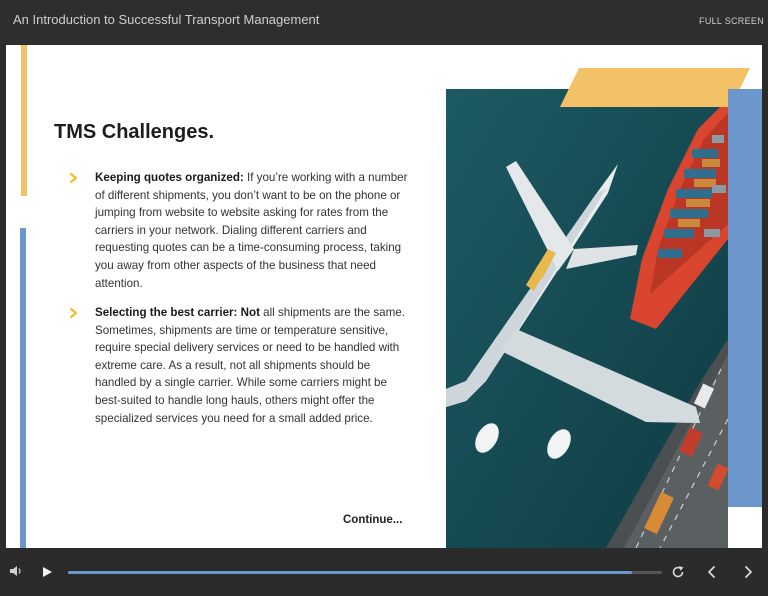 The image size is (768, 596). Describe the element at coordinates (655, 87) in the screenshot. I see `decor-bar-yellow-top` at that location.